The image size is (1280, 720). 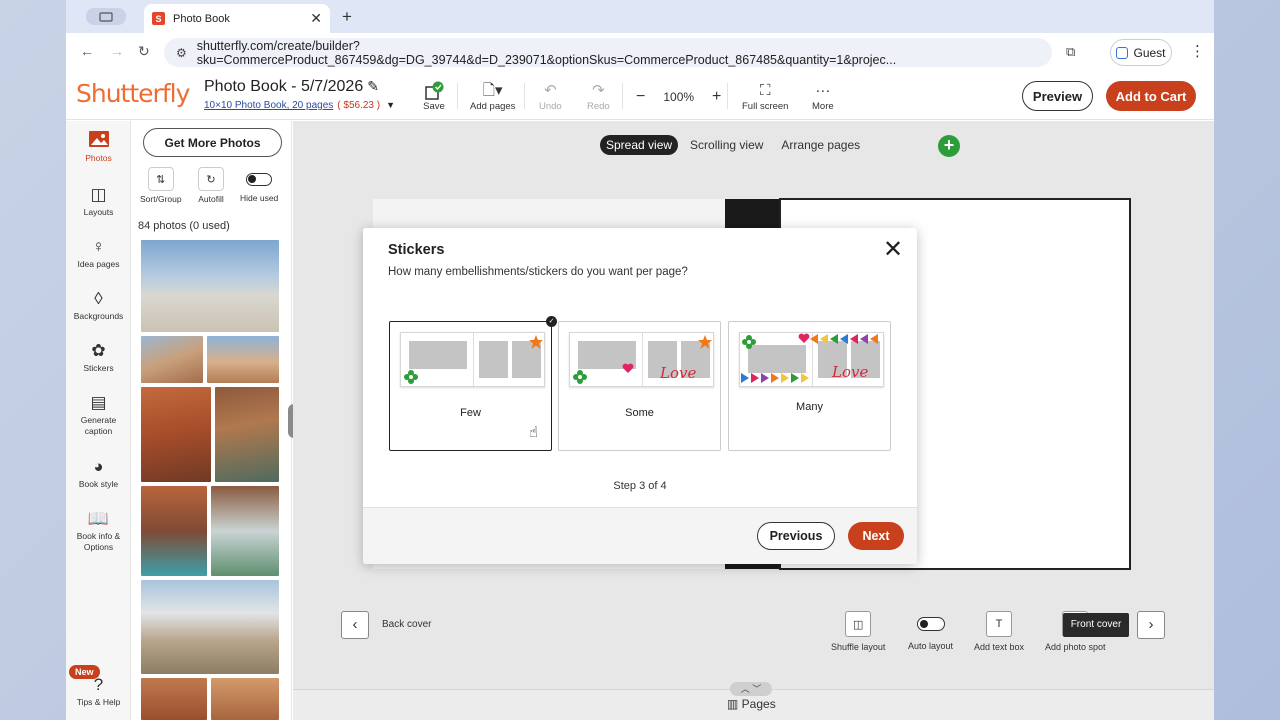 I want to click on undo-button: ↶ Undo, so click(x=550, y=96).